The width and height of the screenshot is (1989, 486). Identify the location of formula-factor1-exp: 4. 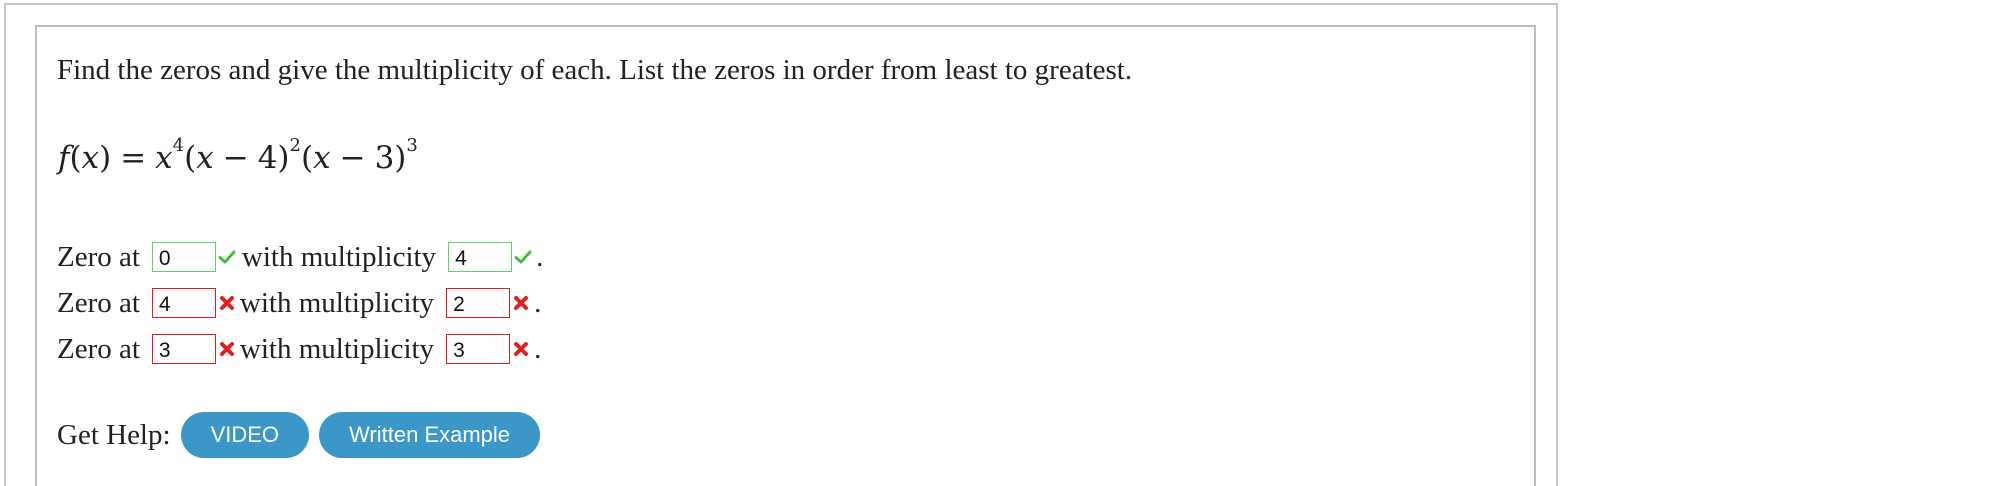
(178, 145).